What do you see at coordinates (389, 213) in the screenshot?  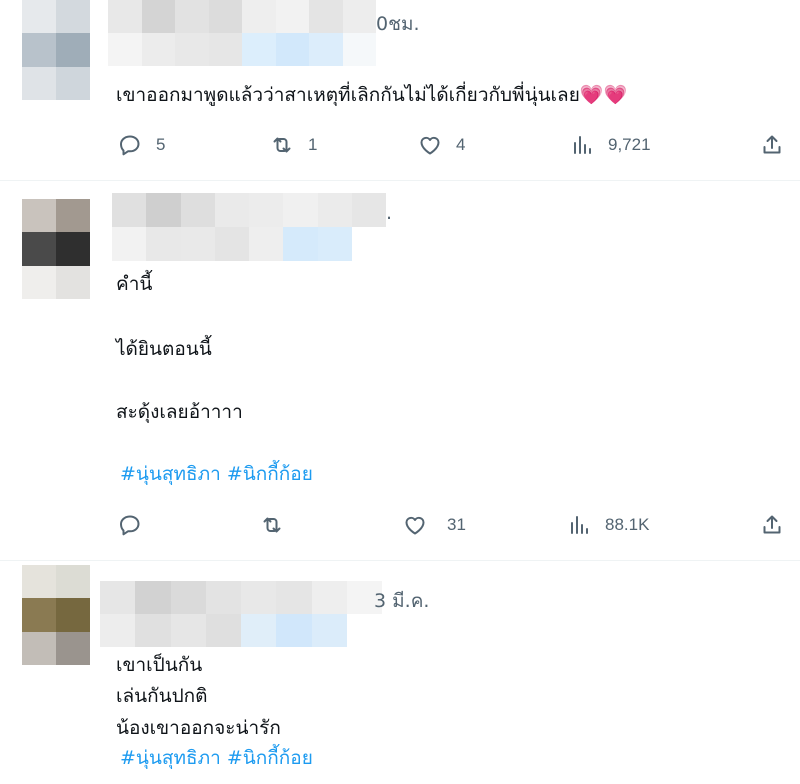 I see `tweet-timestamp: .` at bounding box center [389, 213].